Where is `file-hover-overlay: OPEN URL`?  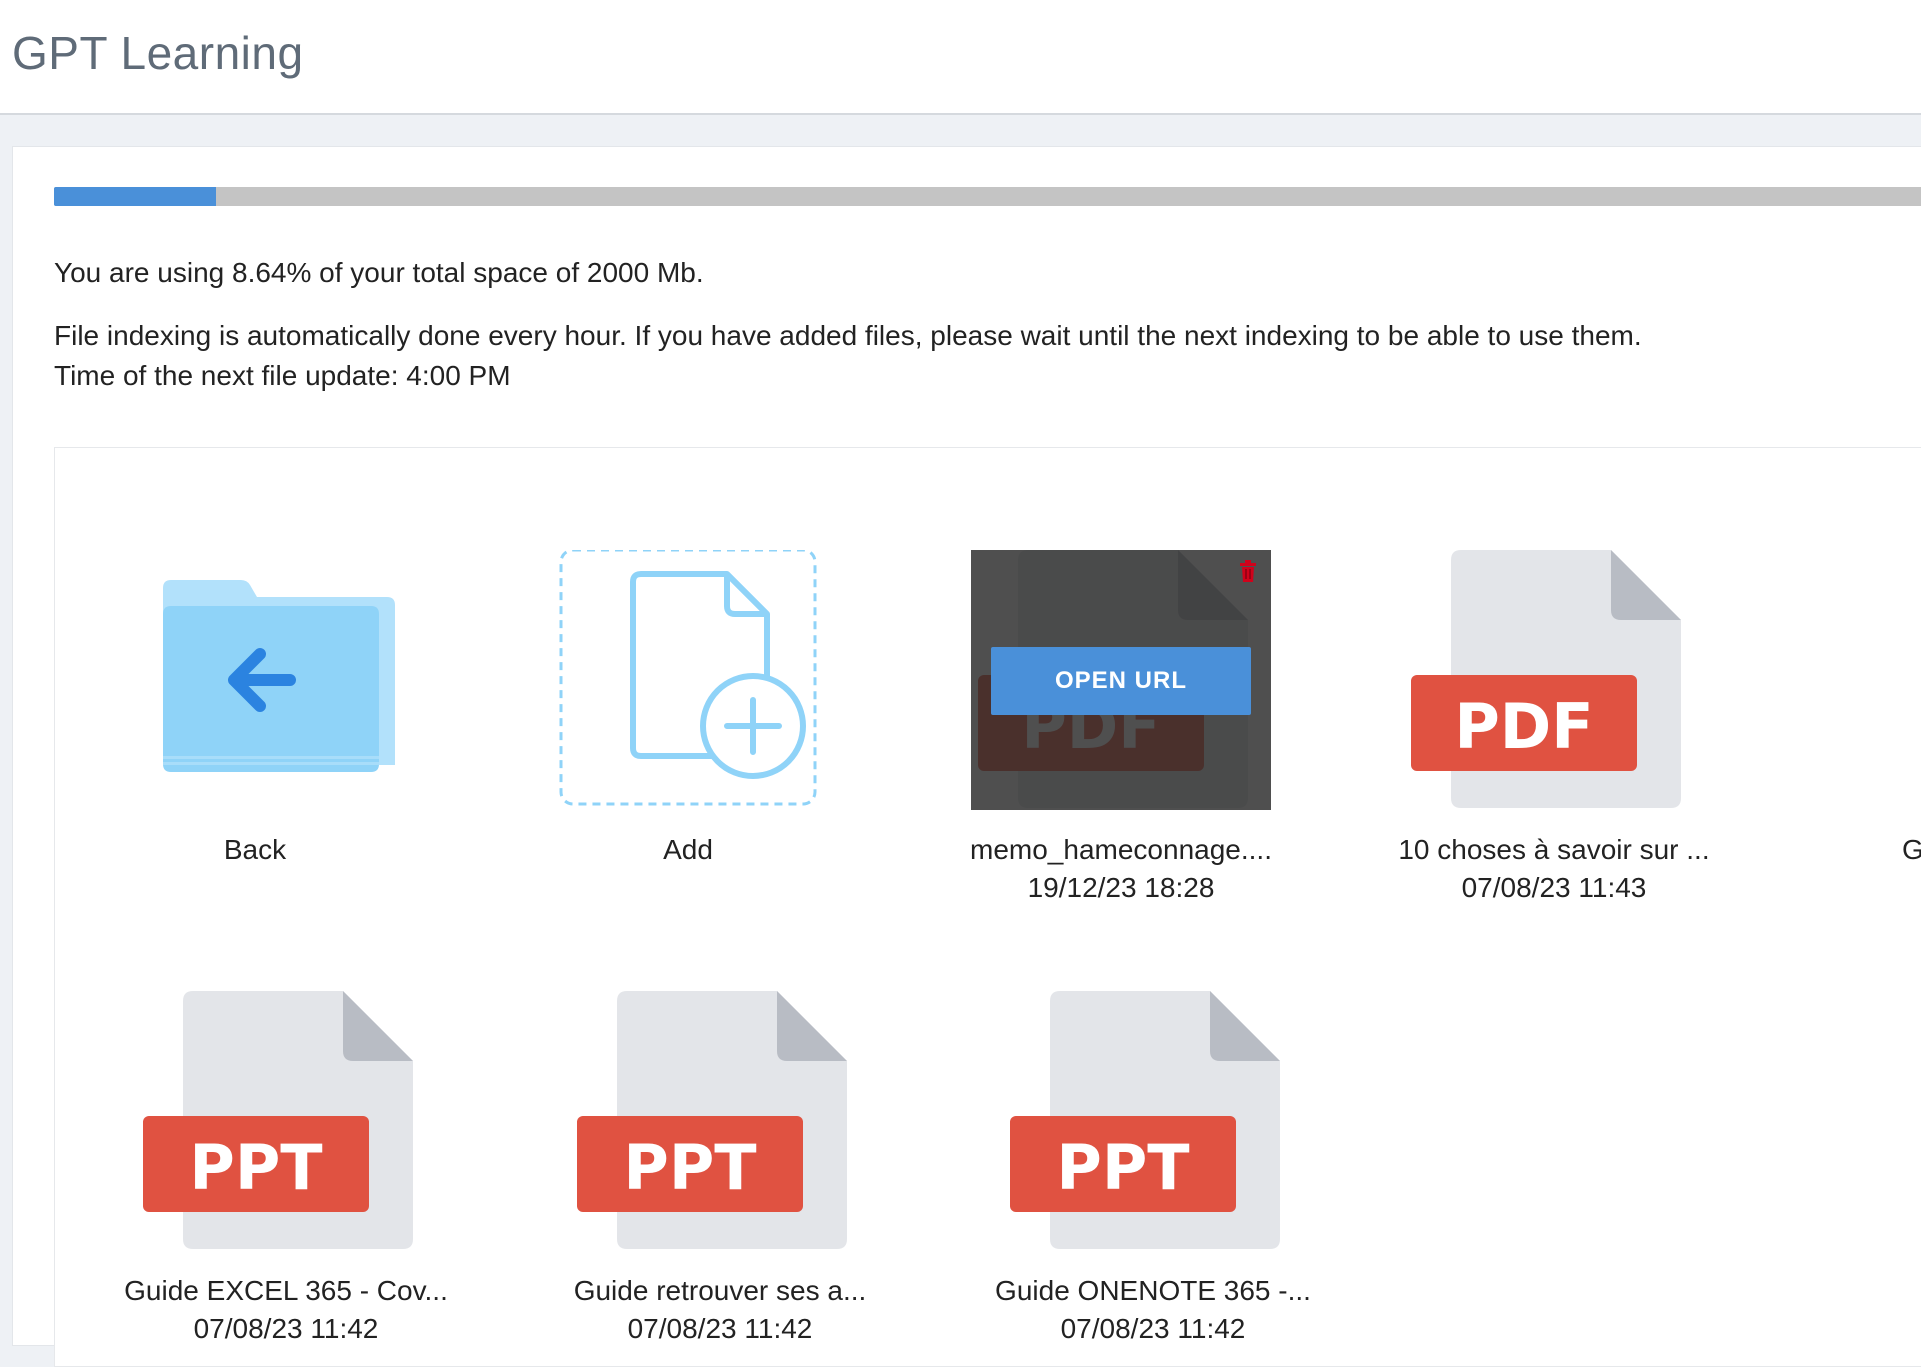 file-hover-overlay: OPEN URL is located at coordinates (1121, 680).